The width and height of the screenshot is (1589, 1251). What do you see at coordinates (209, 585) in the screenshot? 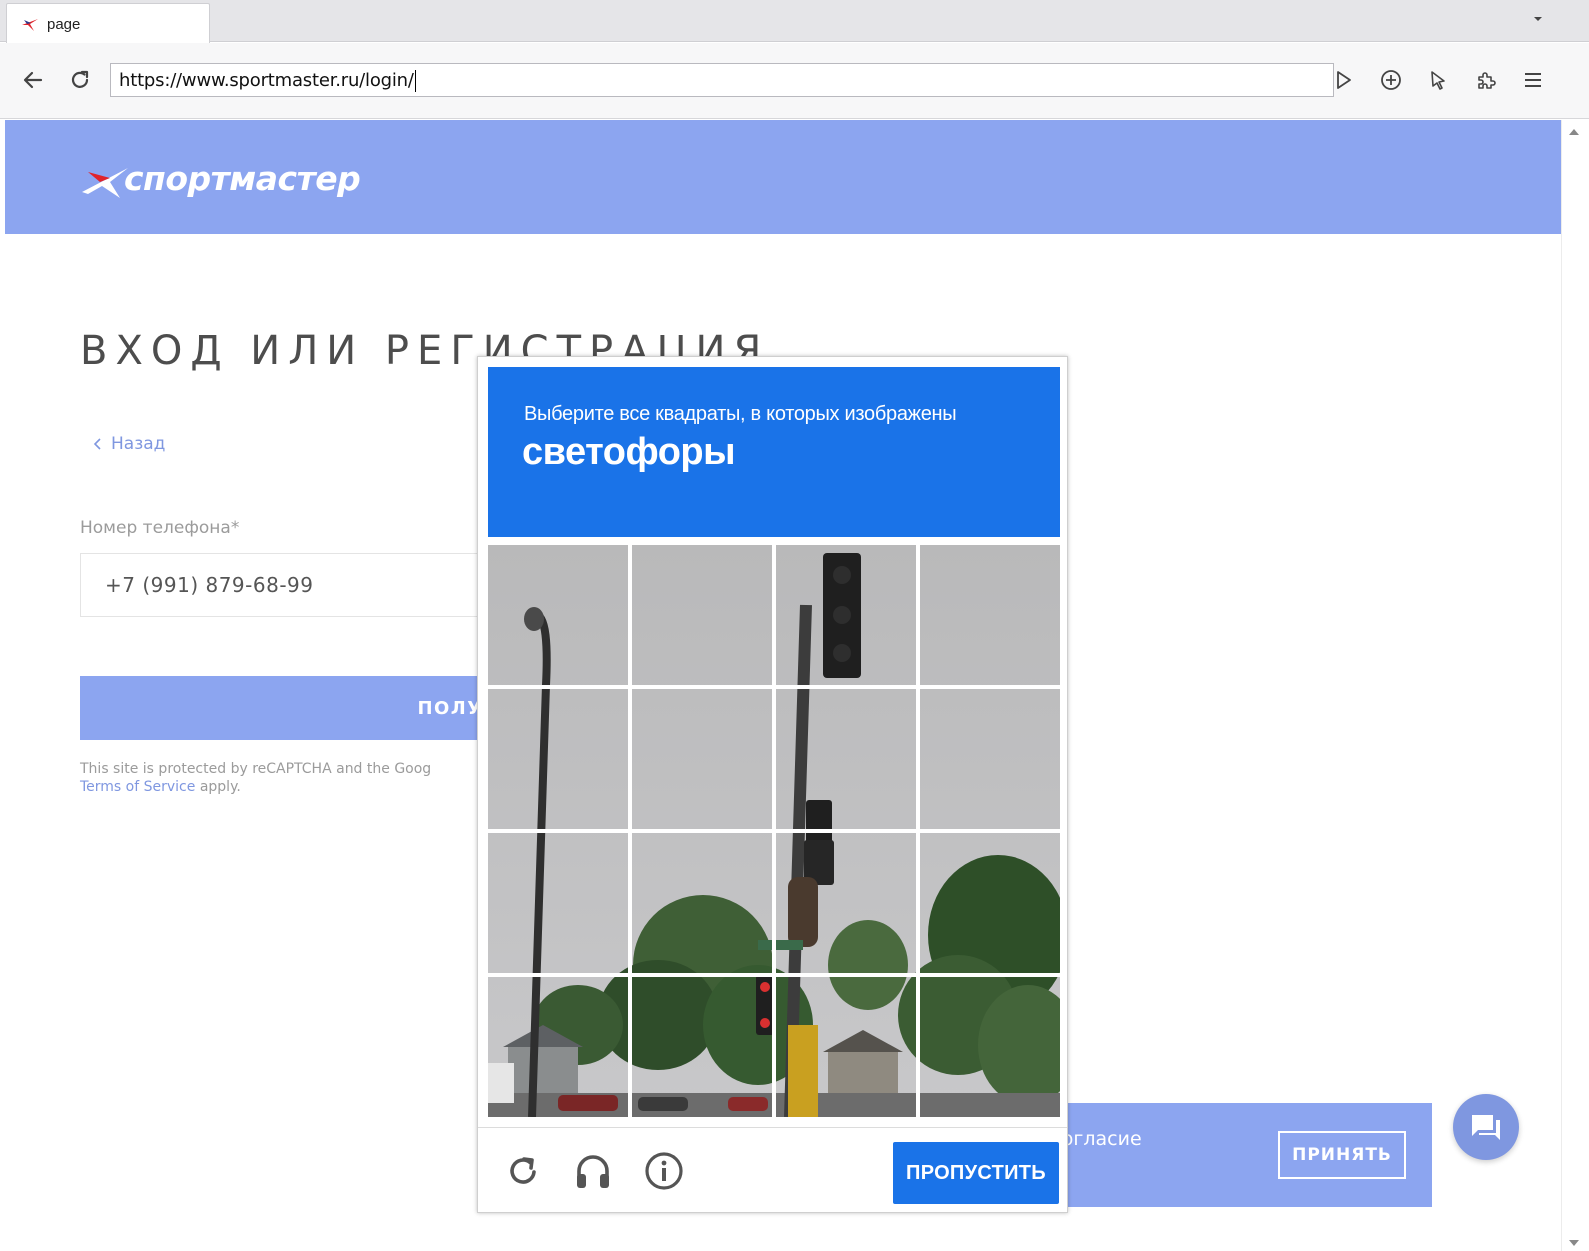
I see `phone-input-value: +7 (991) 879-68-99` at bounding box center [209, 585].